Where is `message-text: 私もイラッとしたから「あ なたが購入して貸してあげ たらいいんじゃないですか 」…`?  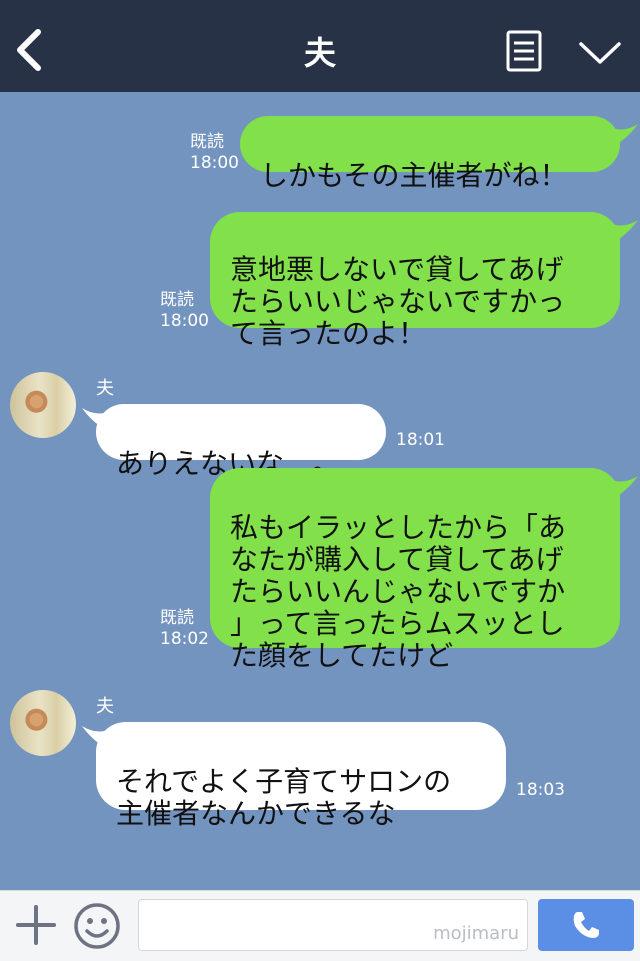 message-text: 私もイラッとしたから「あ なたが購入して貸してあげ たらいいんじゃないですか 」… is located at coordinates (398, 591).